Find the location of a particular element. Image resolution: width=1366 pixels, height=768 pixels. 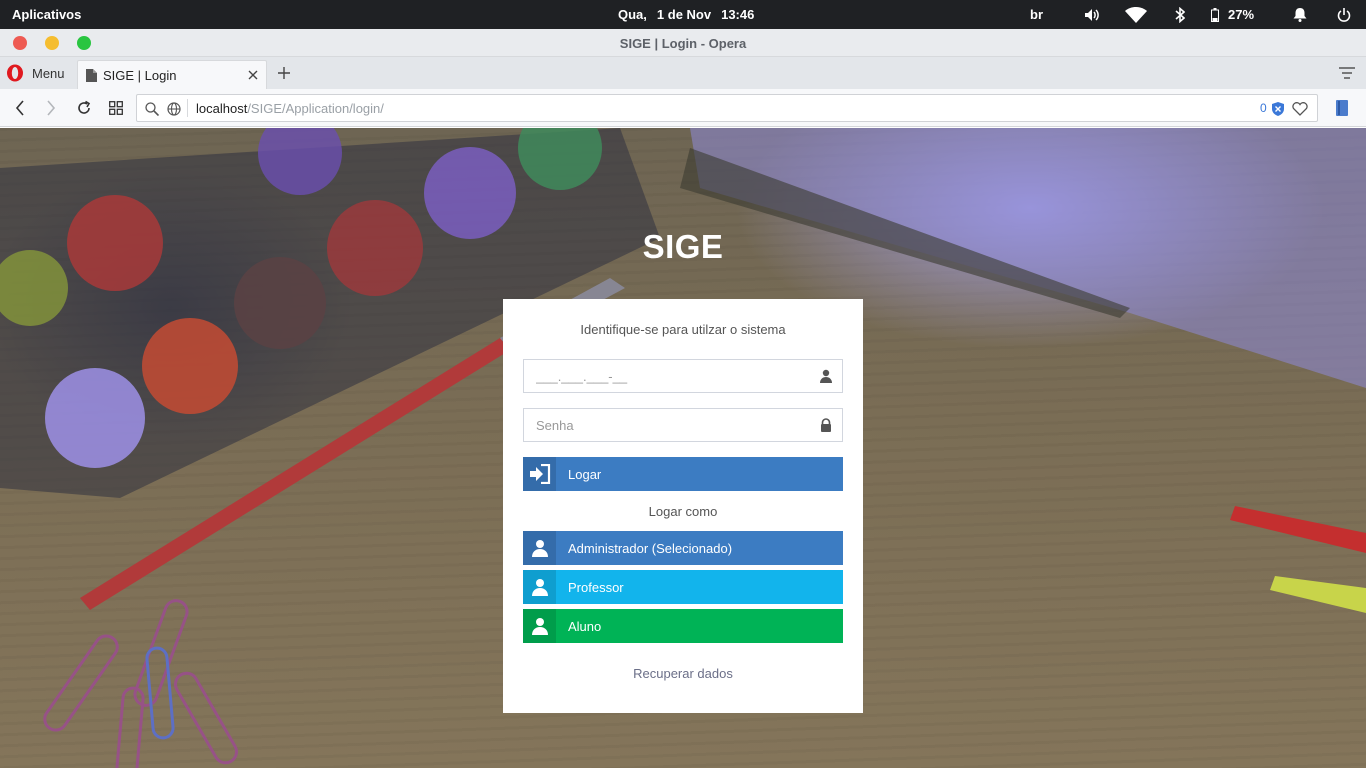

adblock-shield-icon is located at coordinates (1278, 109).